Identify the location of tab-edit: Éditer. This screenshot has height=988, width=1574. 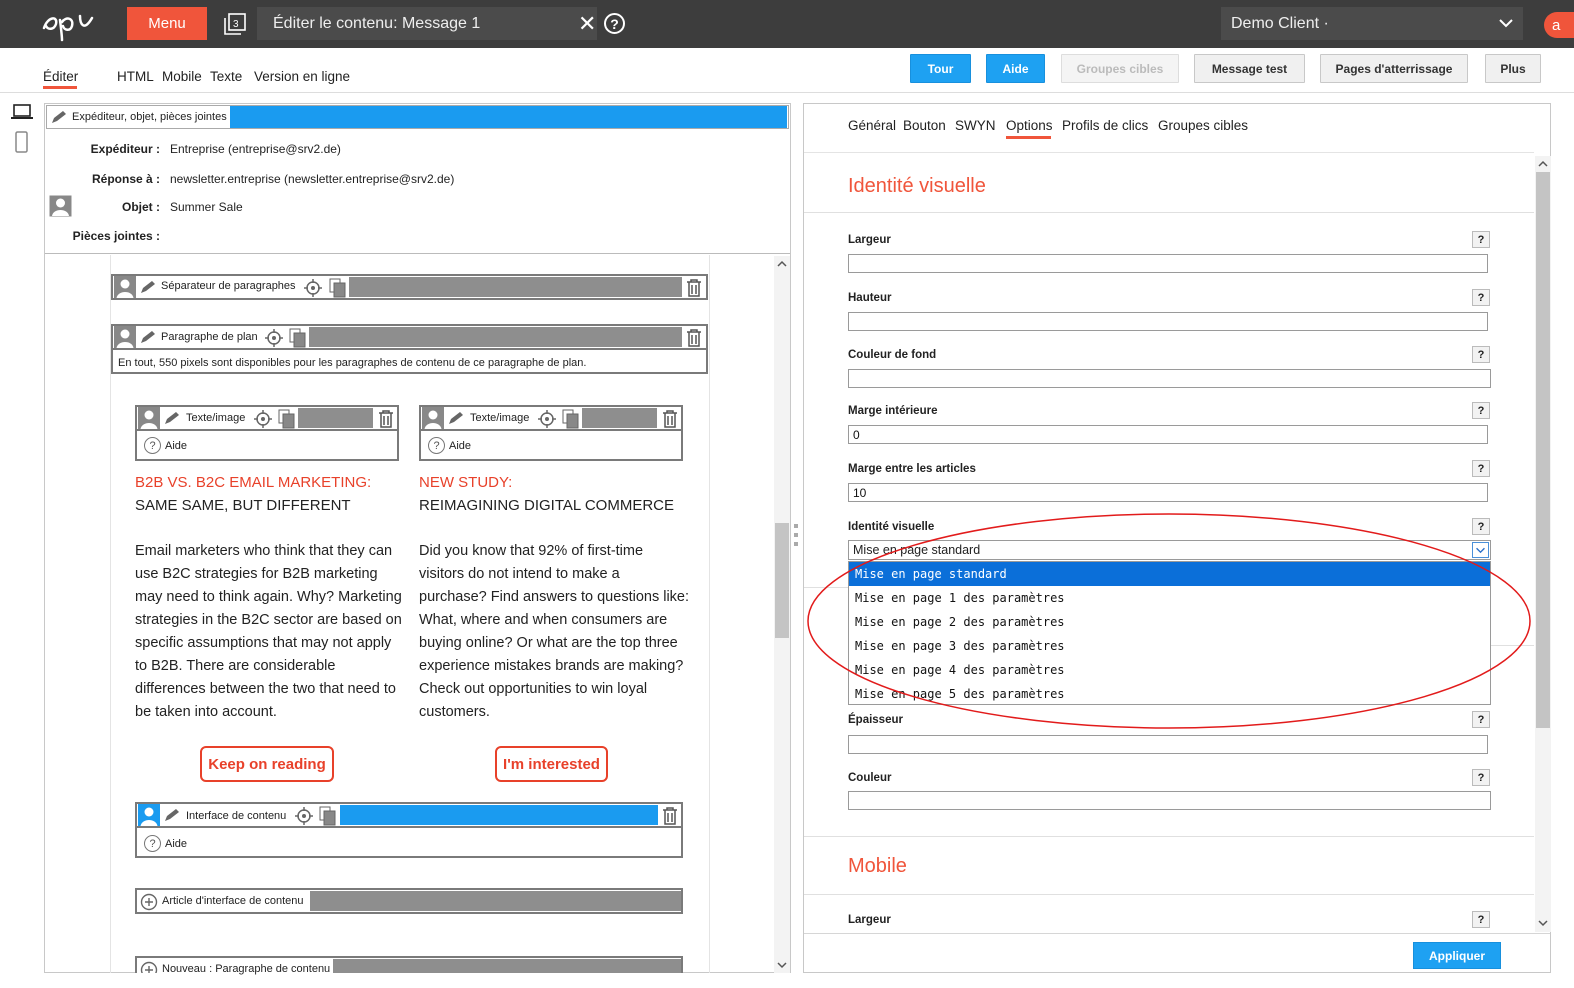
(60, 76).